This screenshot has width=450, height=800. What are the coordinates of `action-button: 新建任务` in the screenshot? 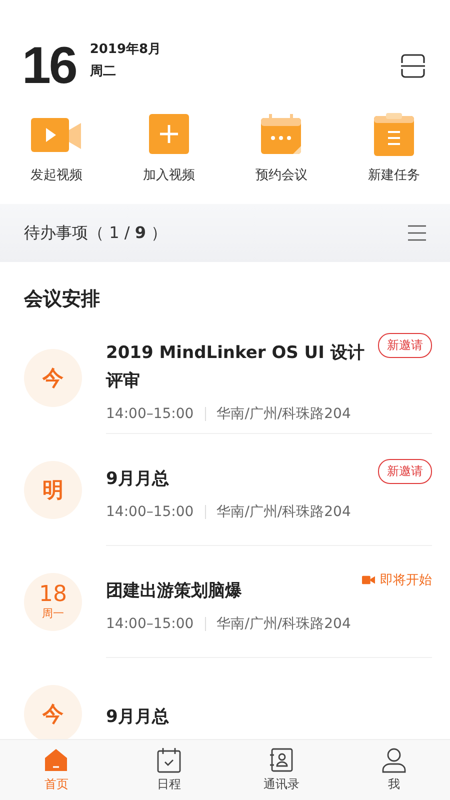 It's located at (393, 158).